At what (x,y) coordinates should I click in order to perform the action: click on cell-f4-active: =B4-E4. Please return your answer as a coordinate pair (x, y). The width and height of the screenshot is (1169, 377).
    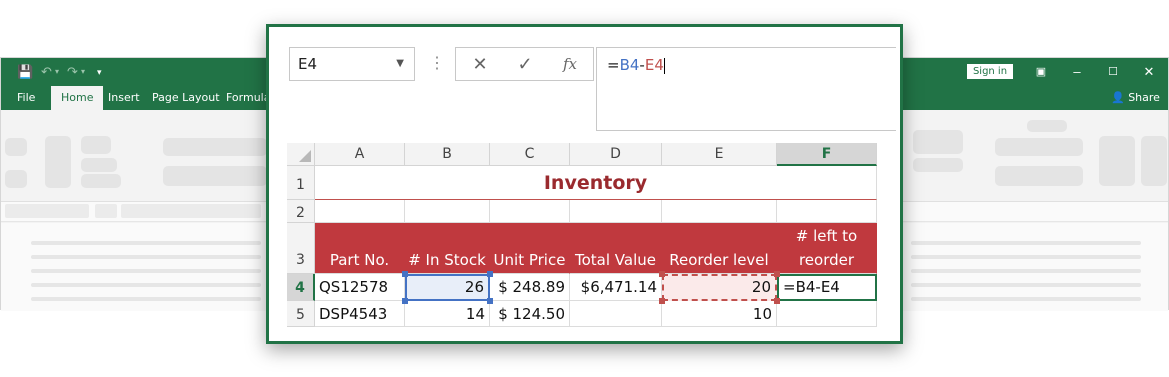
    Looking at the image, I should click on (827, 287).